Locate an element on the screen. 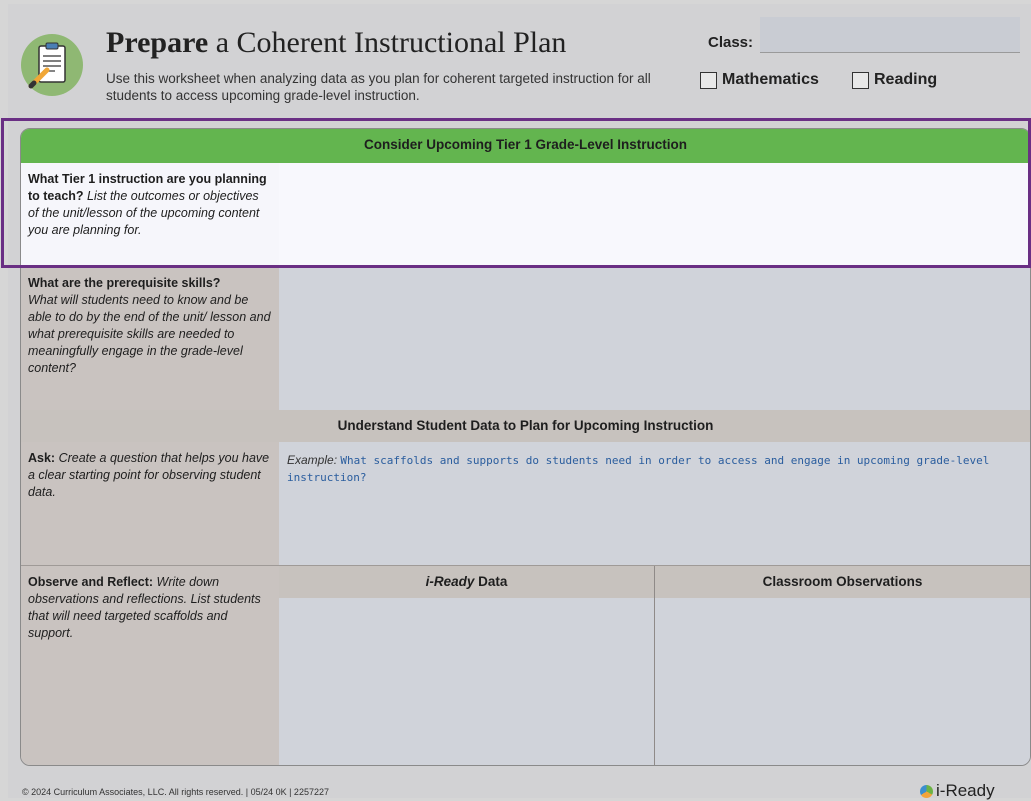  reading-checkbox: Reading is located at coordinates (894, 80).